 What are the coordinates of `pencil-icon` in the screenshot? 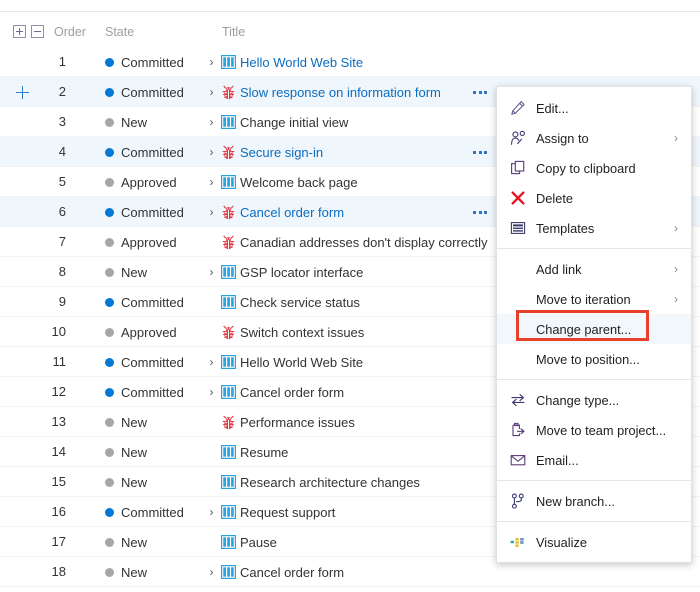 It's located at (523, 108).